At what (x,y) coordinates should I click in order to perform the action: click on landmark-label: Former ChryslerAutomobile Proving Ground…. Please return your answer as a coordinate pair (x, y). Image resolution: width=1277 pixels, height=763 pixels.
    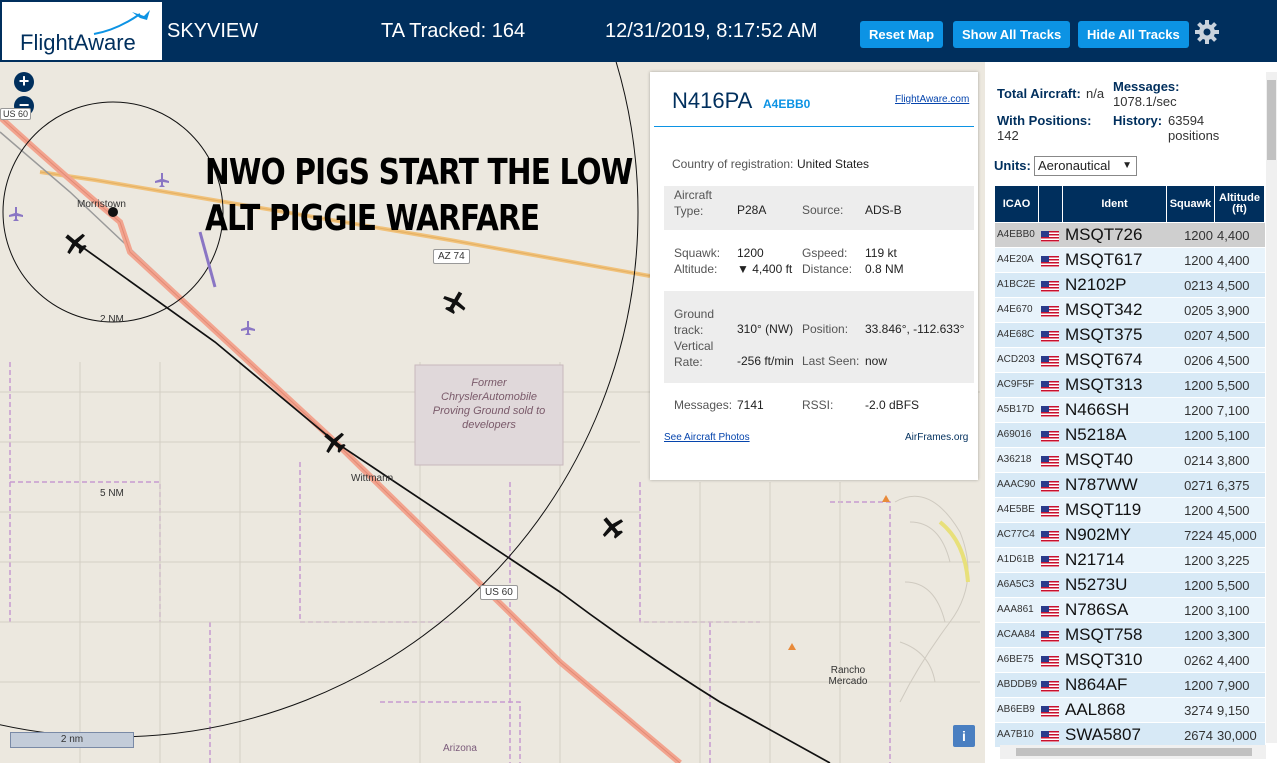
    Looking at the image, I should click on (489, 404).